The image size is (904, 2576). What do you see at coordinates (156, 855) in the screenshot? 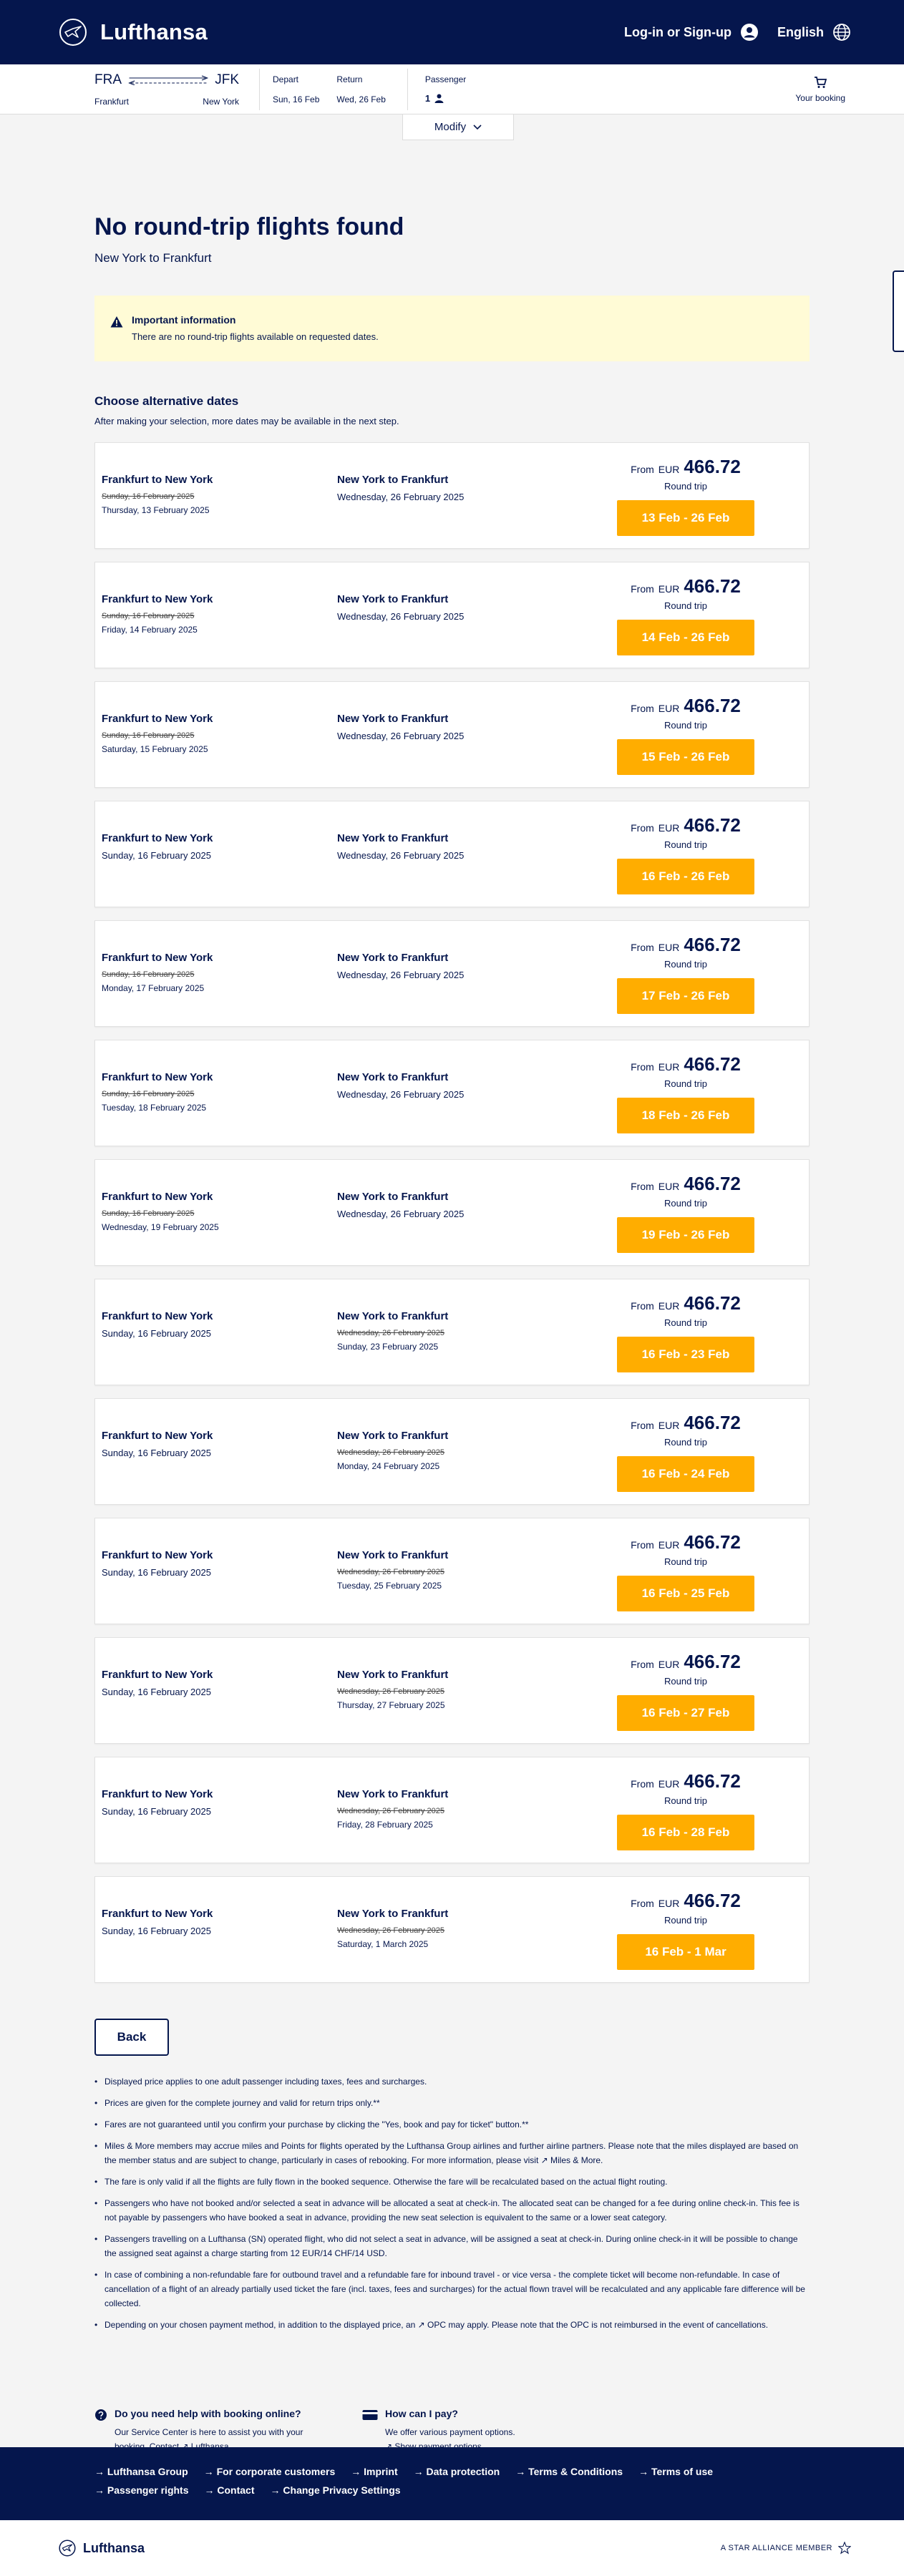
I see `outbound-date: Sunday, 16 February 2025` at bounding box center [156, 855].